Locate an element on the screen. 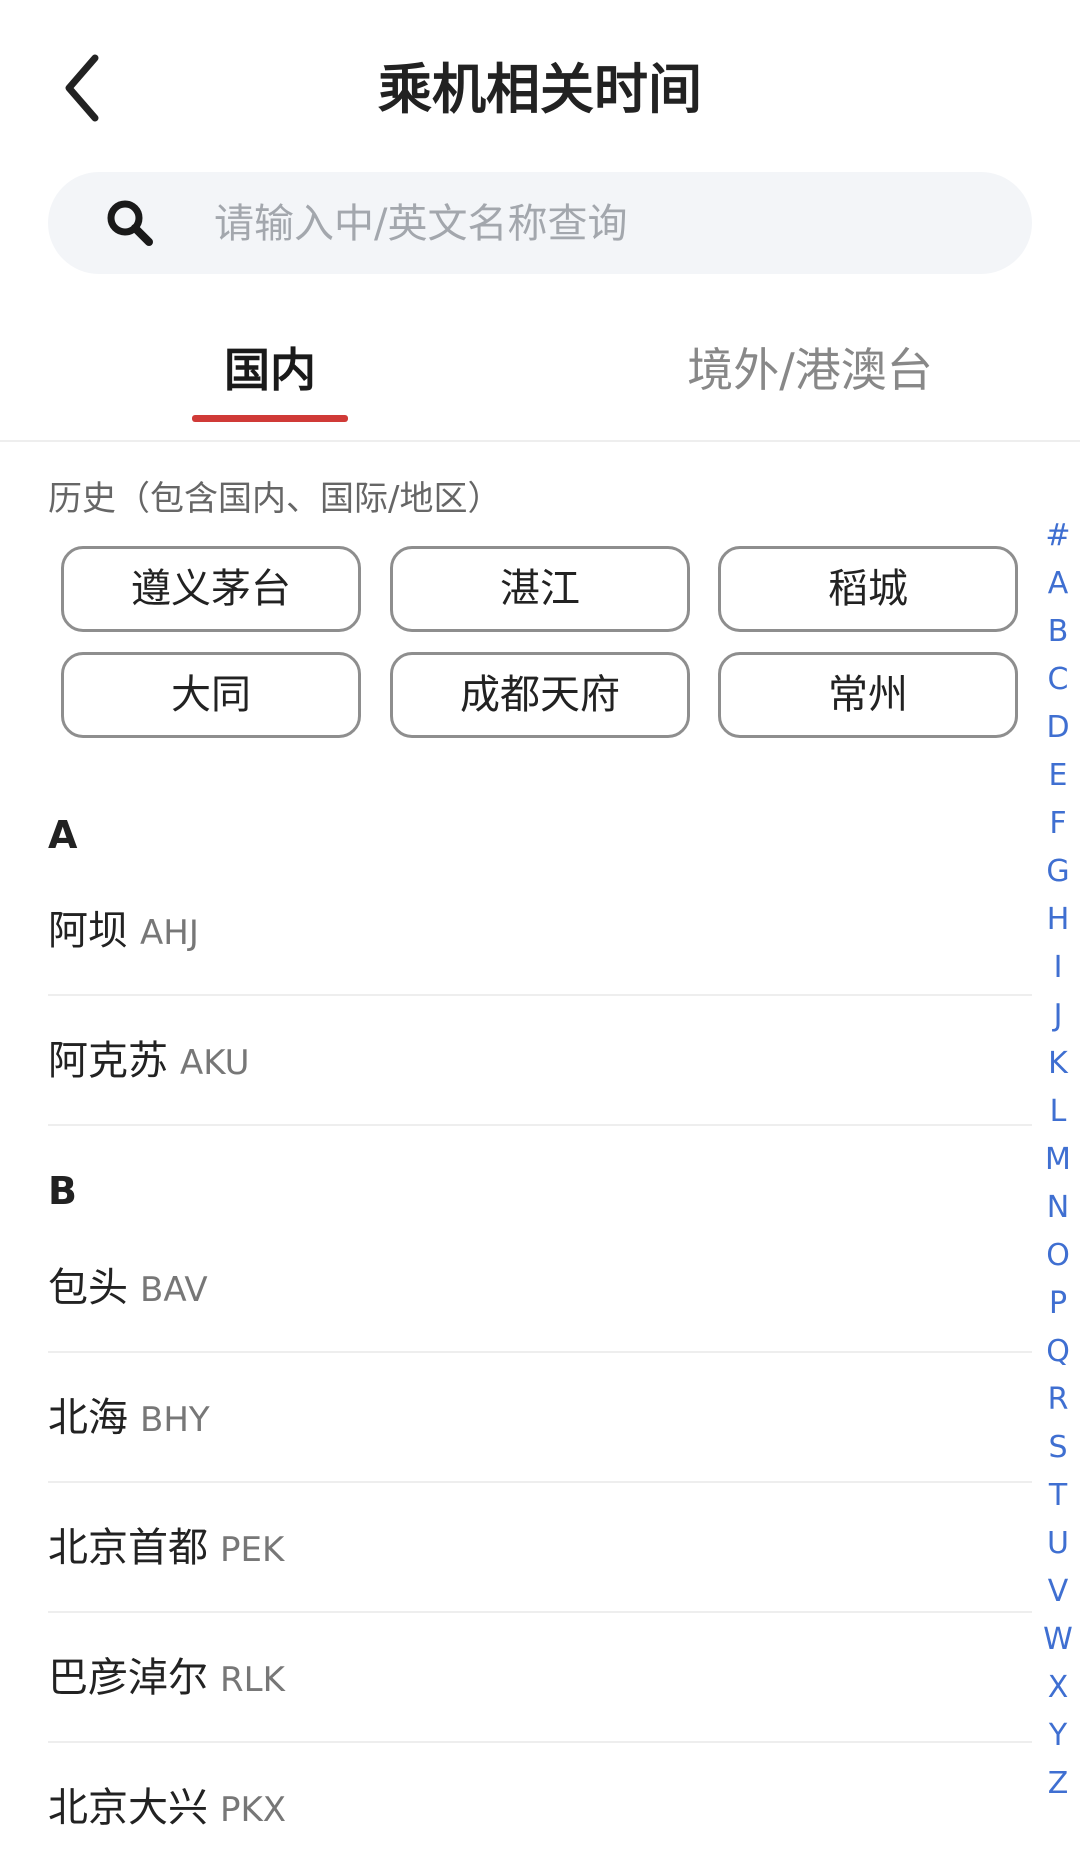  airport-code: PKX is located at coordinates (253, 1810).